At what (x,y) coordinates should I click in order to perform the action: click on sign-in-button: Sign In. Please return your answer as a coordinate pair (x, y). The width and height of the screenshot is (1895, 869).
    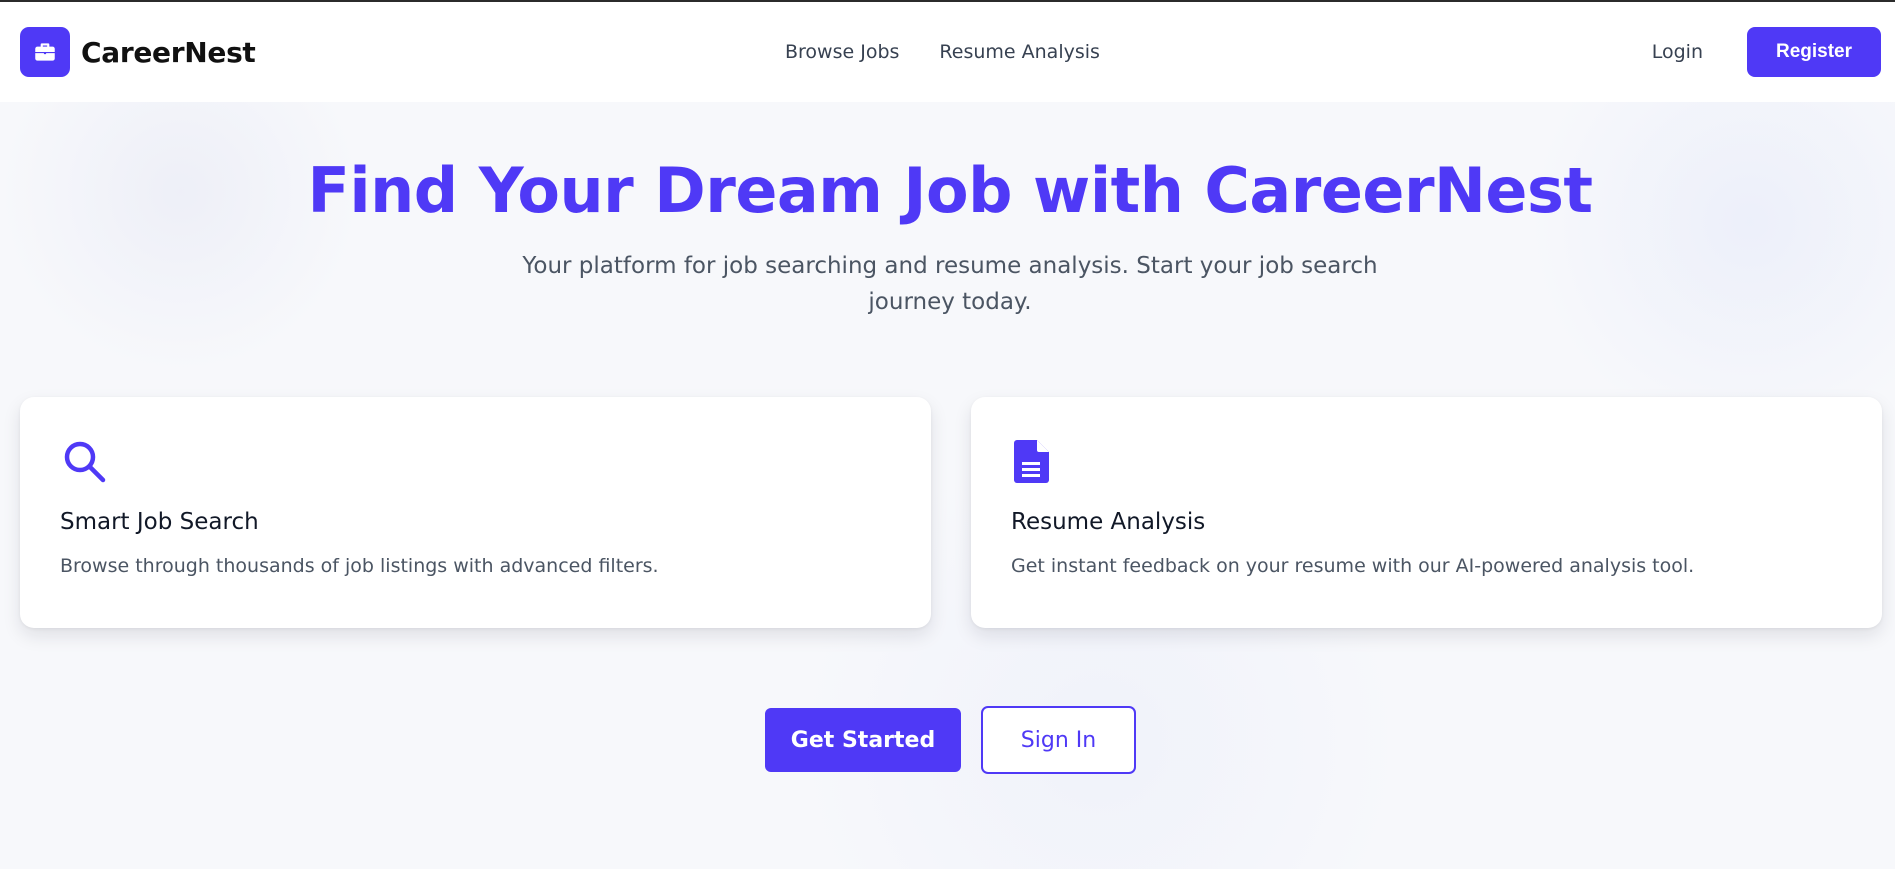
    Looking at the image, I should click on (1058, 740).